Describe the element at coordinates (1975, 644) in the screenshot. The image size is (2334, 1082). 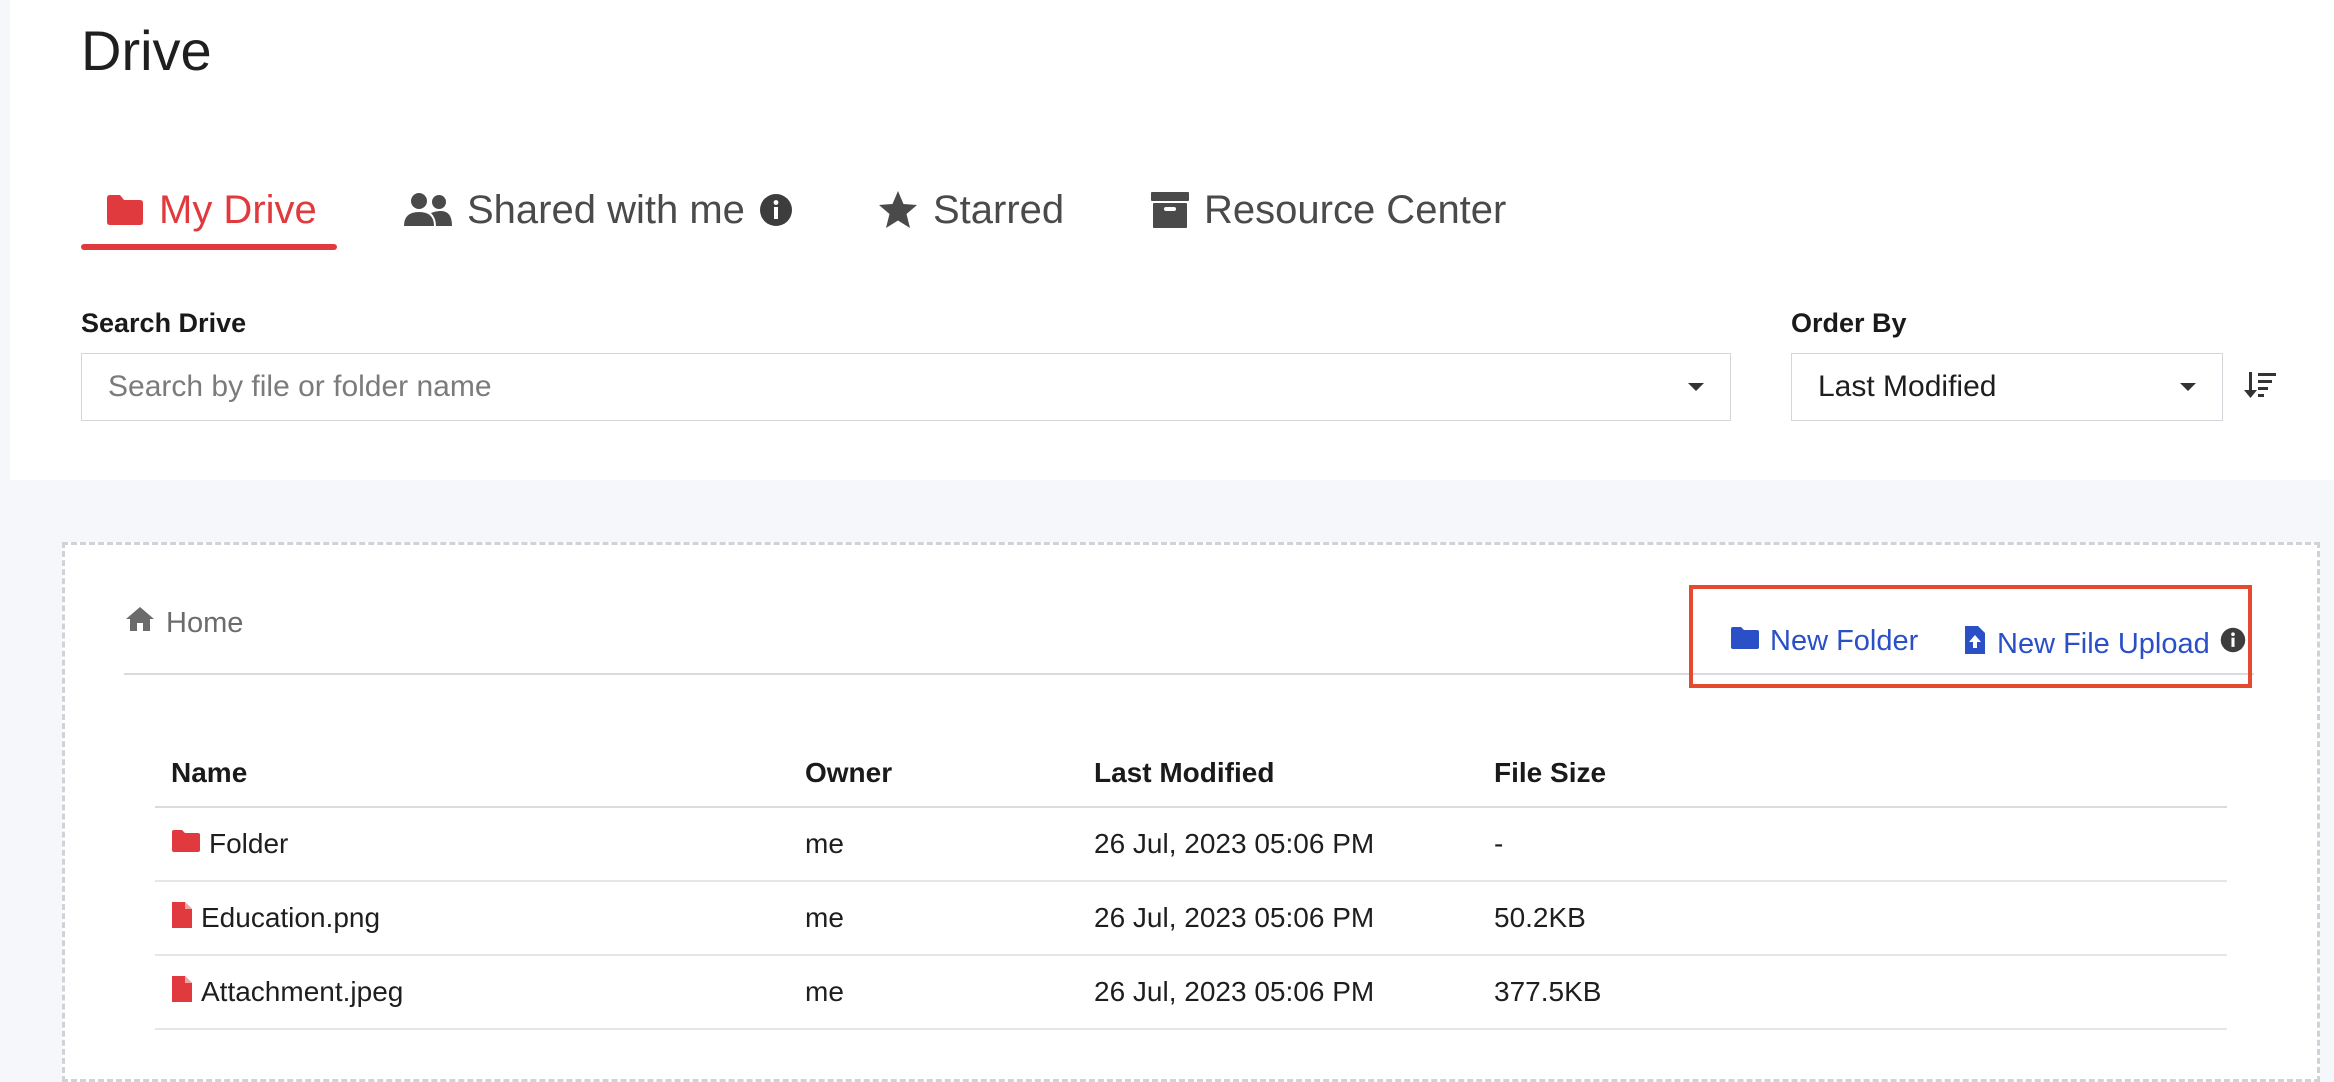
I see `file-upload-icon` at that location.